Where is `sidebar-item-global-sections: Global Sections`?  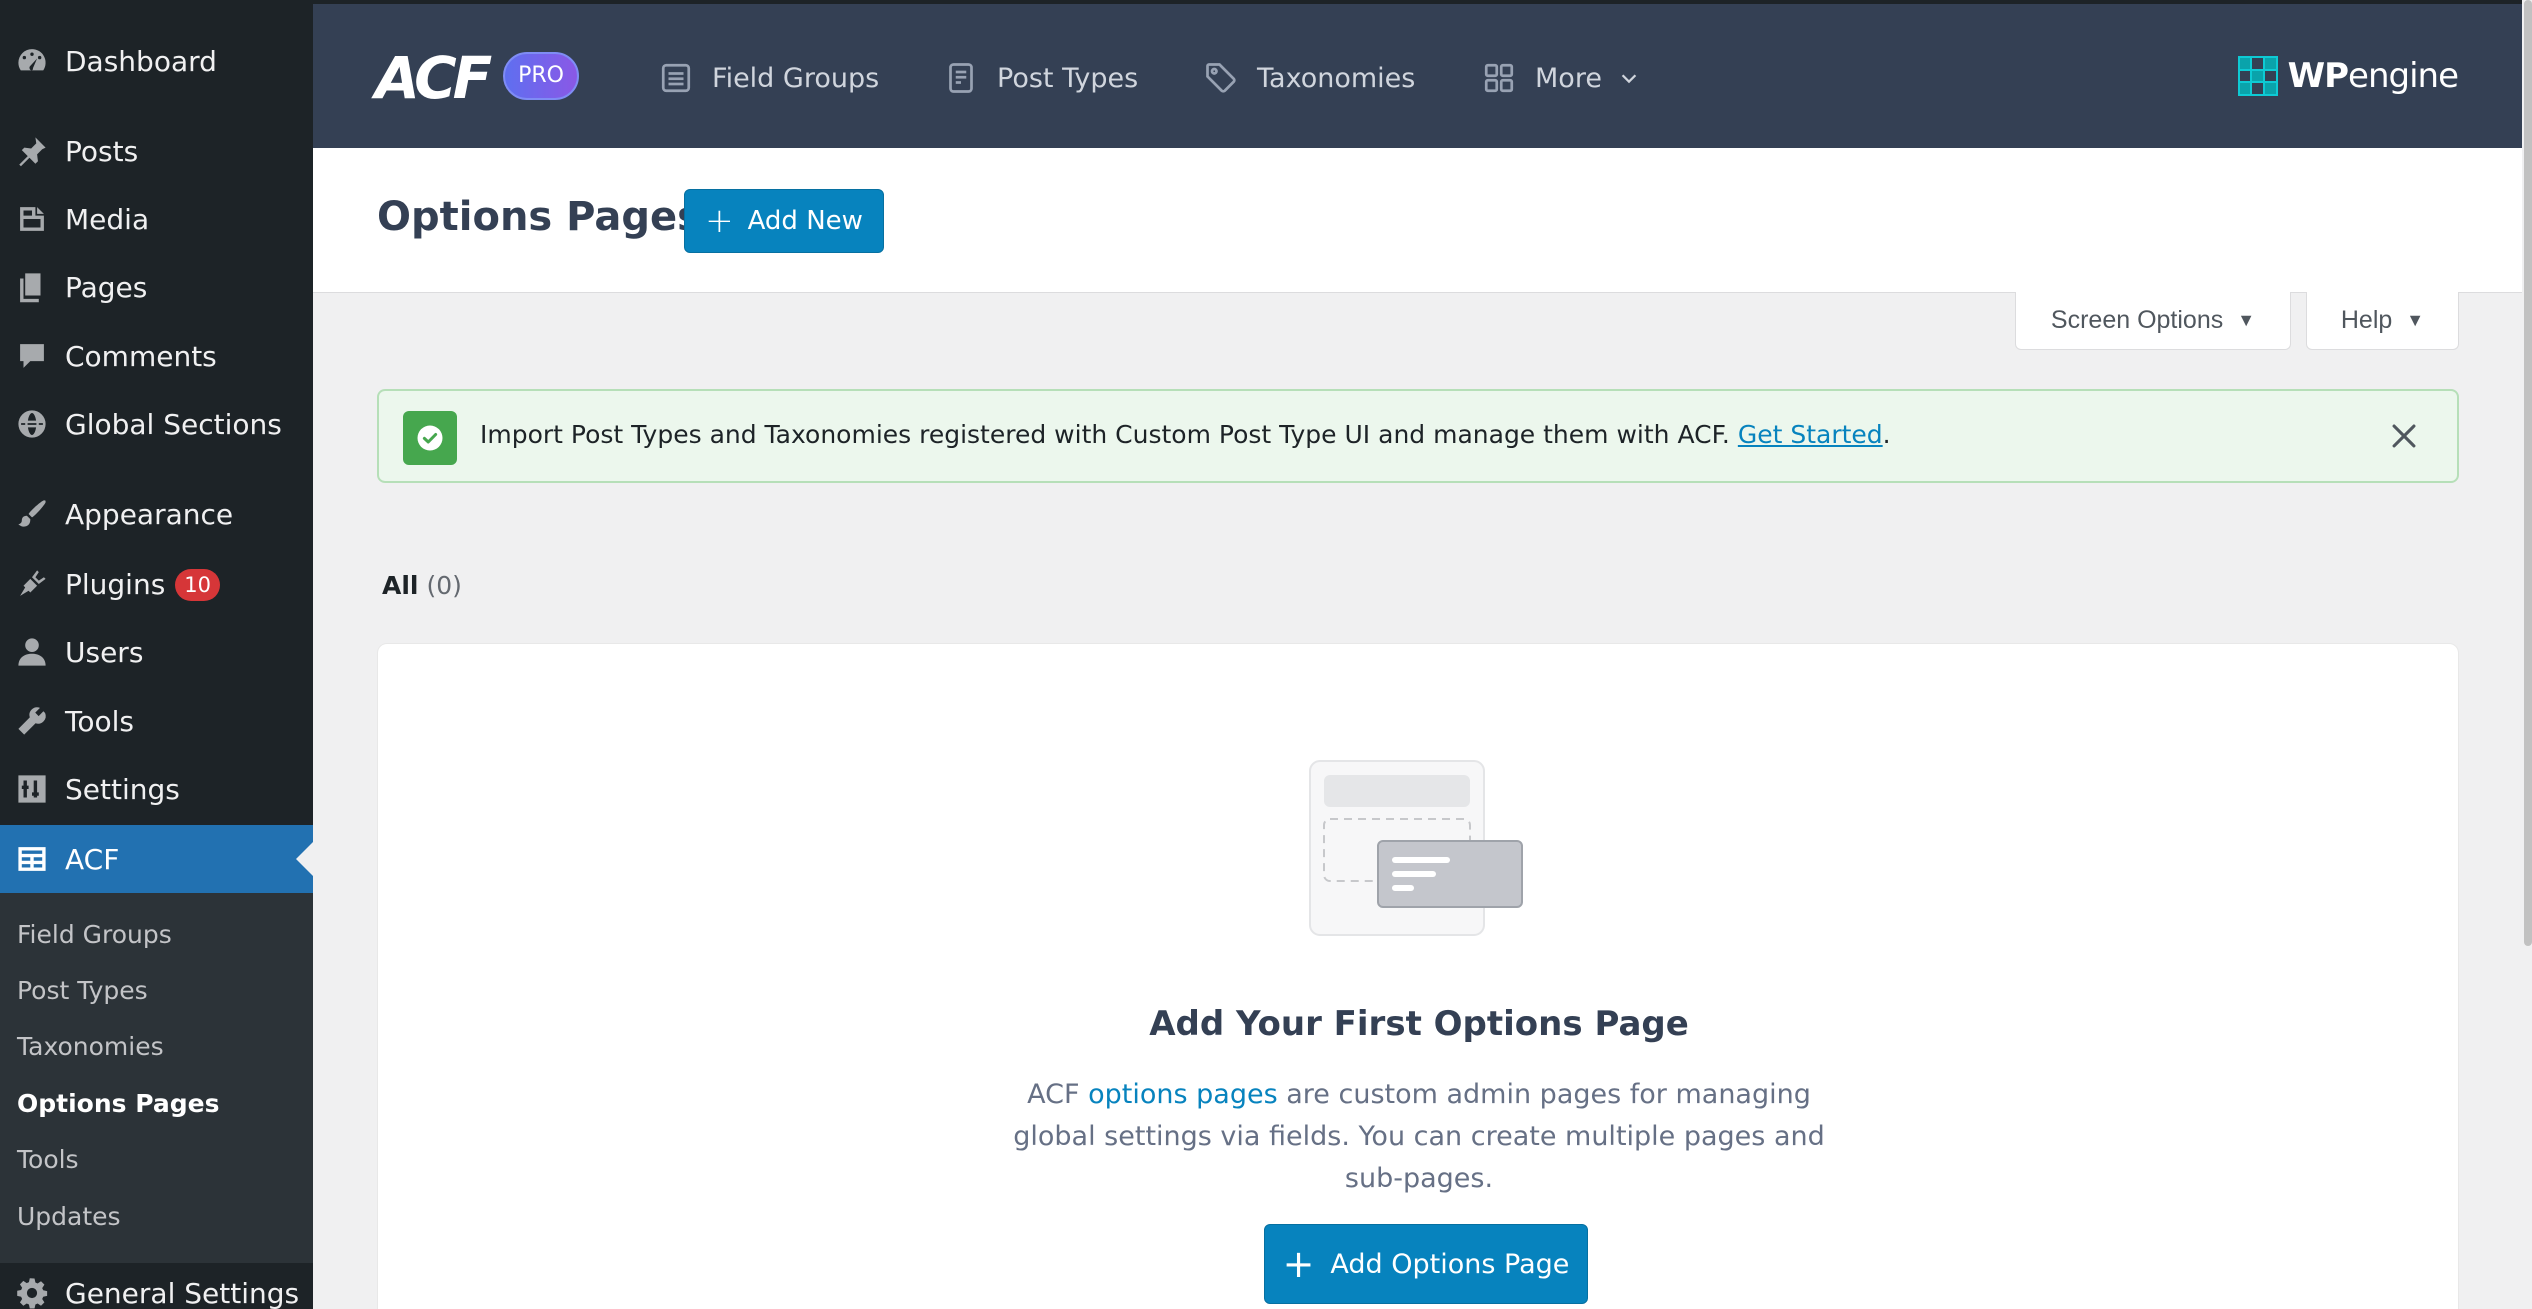 sidebar-item-global-sections: Global Sections is located at coordinates (156, 424).